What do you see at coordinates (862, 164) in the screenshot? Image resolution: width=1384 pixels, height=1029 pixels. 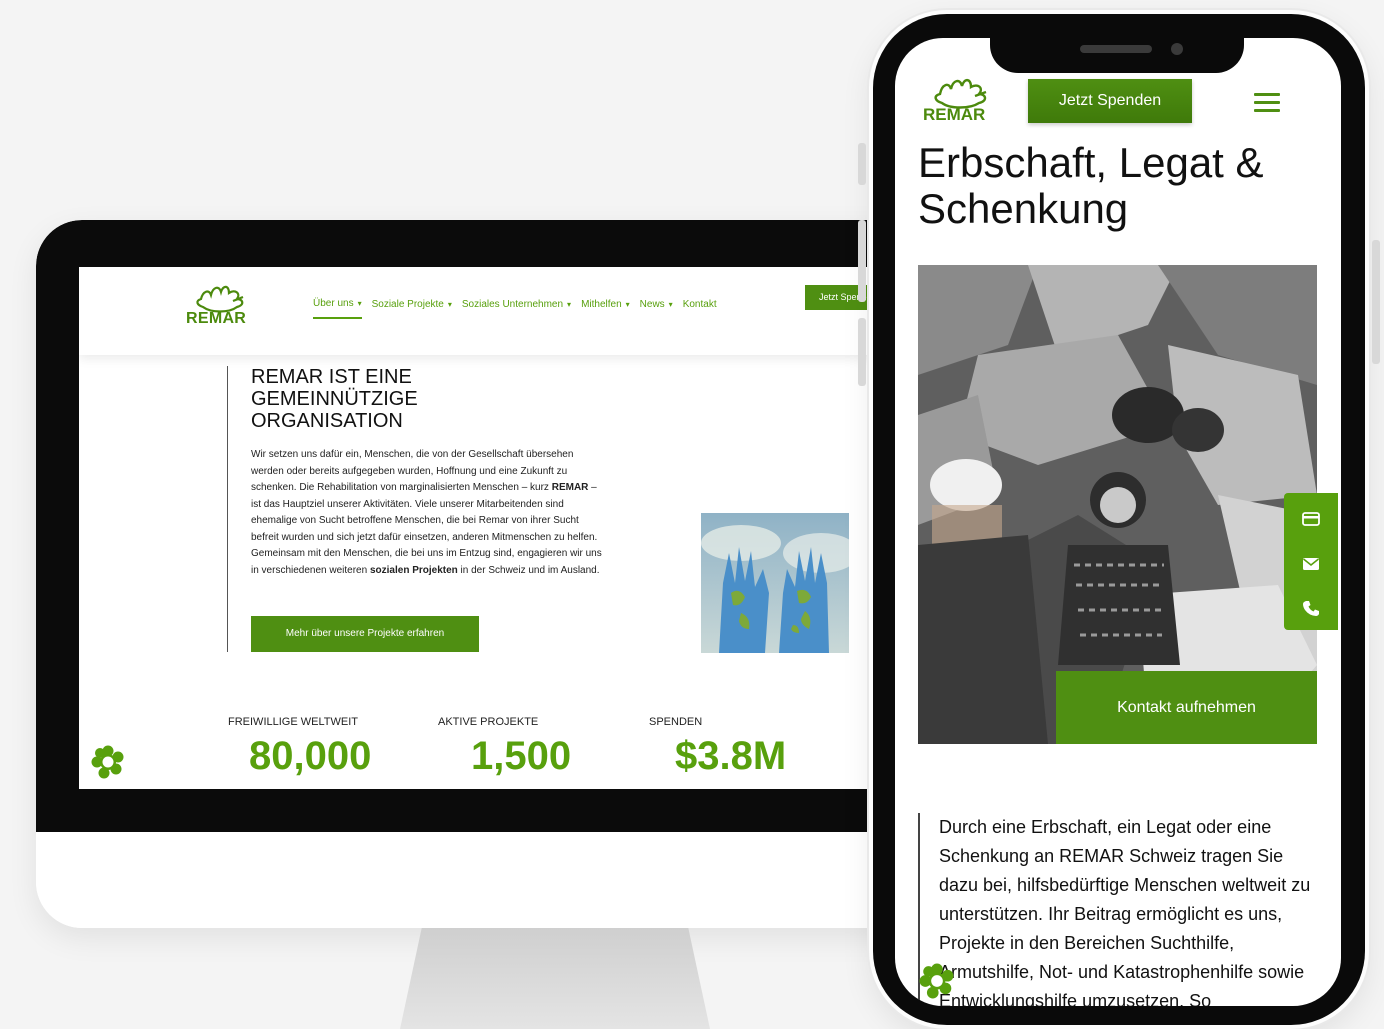 I see `phone-mute-switch` at bounding box center [862, 164].